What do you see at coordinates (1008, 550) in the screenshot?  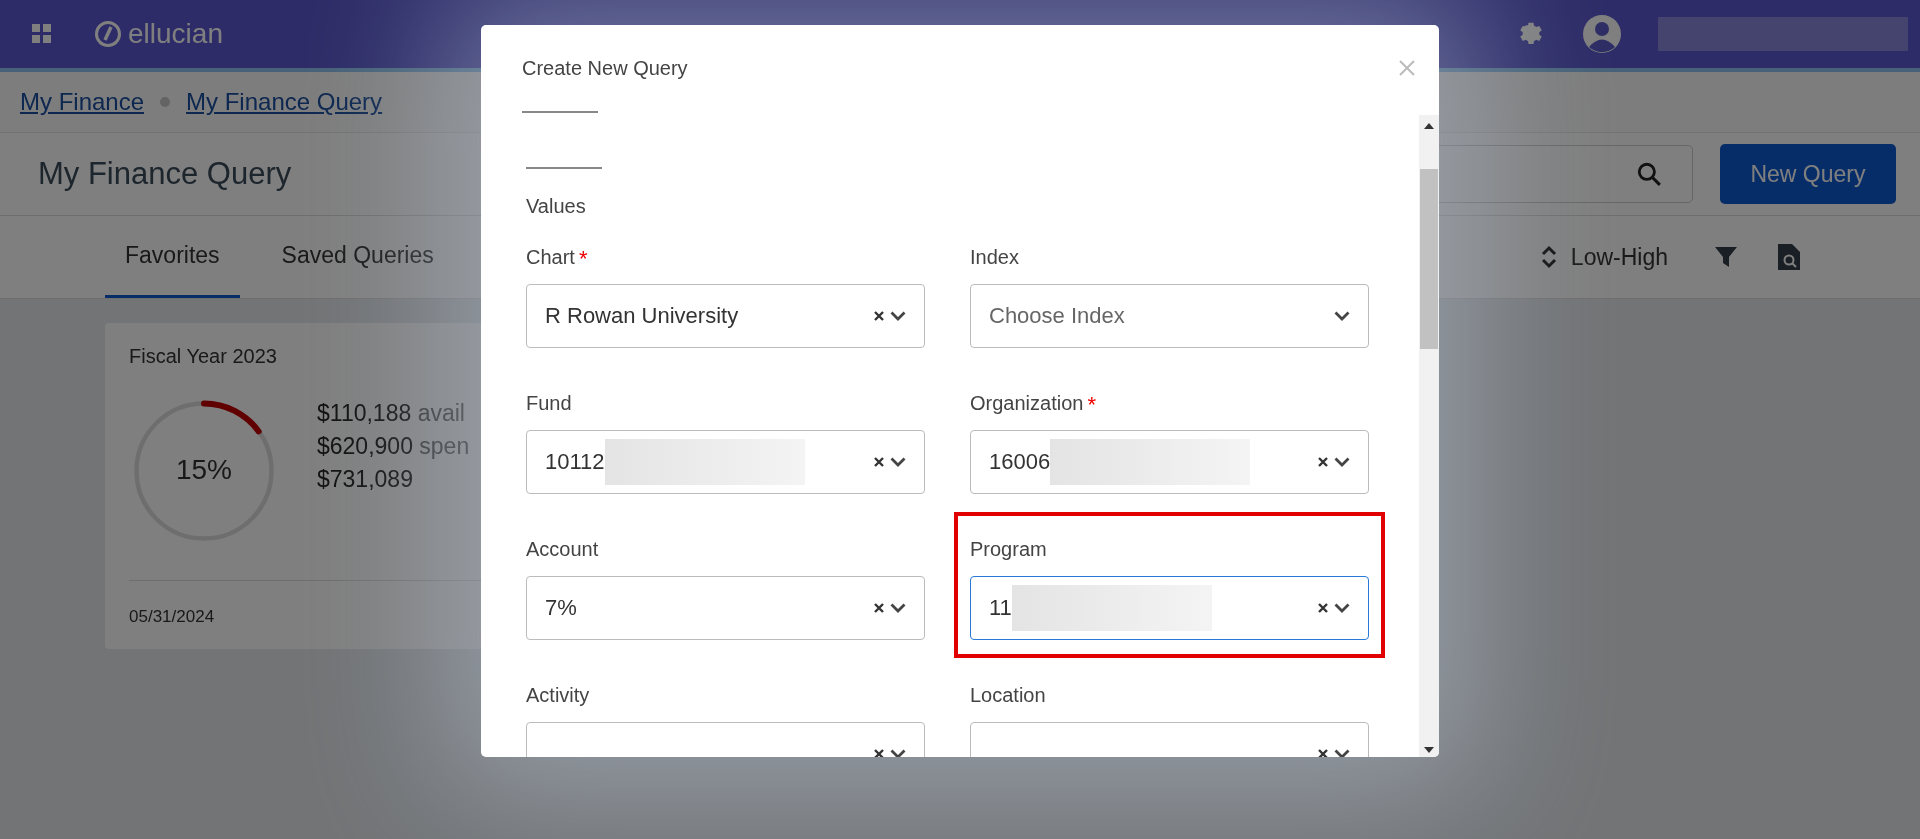 I see `field-label: Program` at bounding box center [1008, 550].